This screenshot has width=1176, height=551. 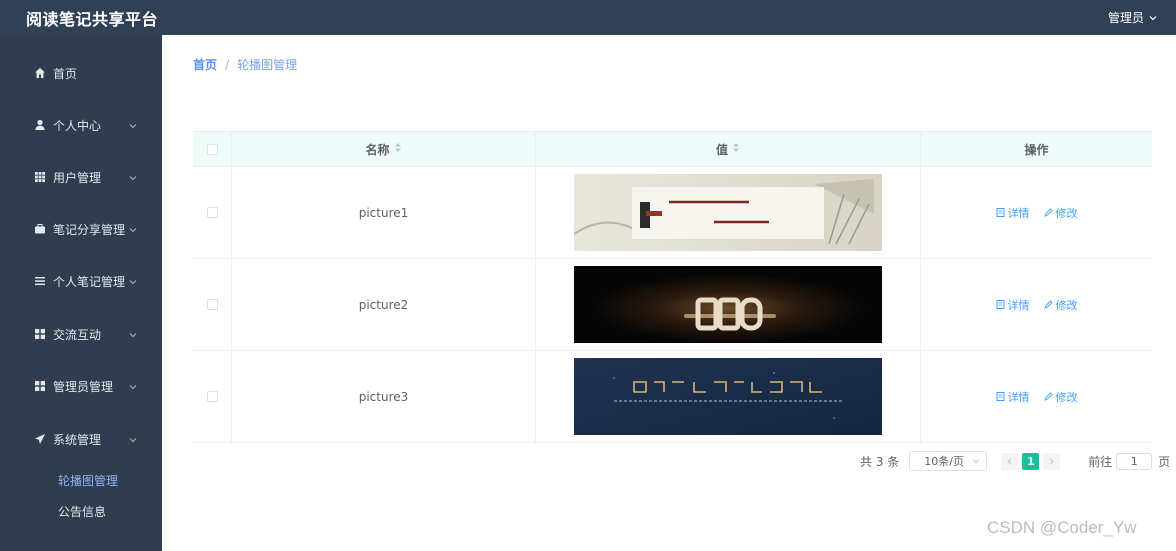 I want to click on send-icon, so click(x=40, y=439).